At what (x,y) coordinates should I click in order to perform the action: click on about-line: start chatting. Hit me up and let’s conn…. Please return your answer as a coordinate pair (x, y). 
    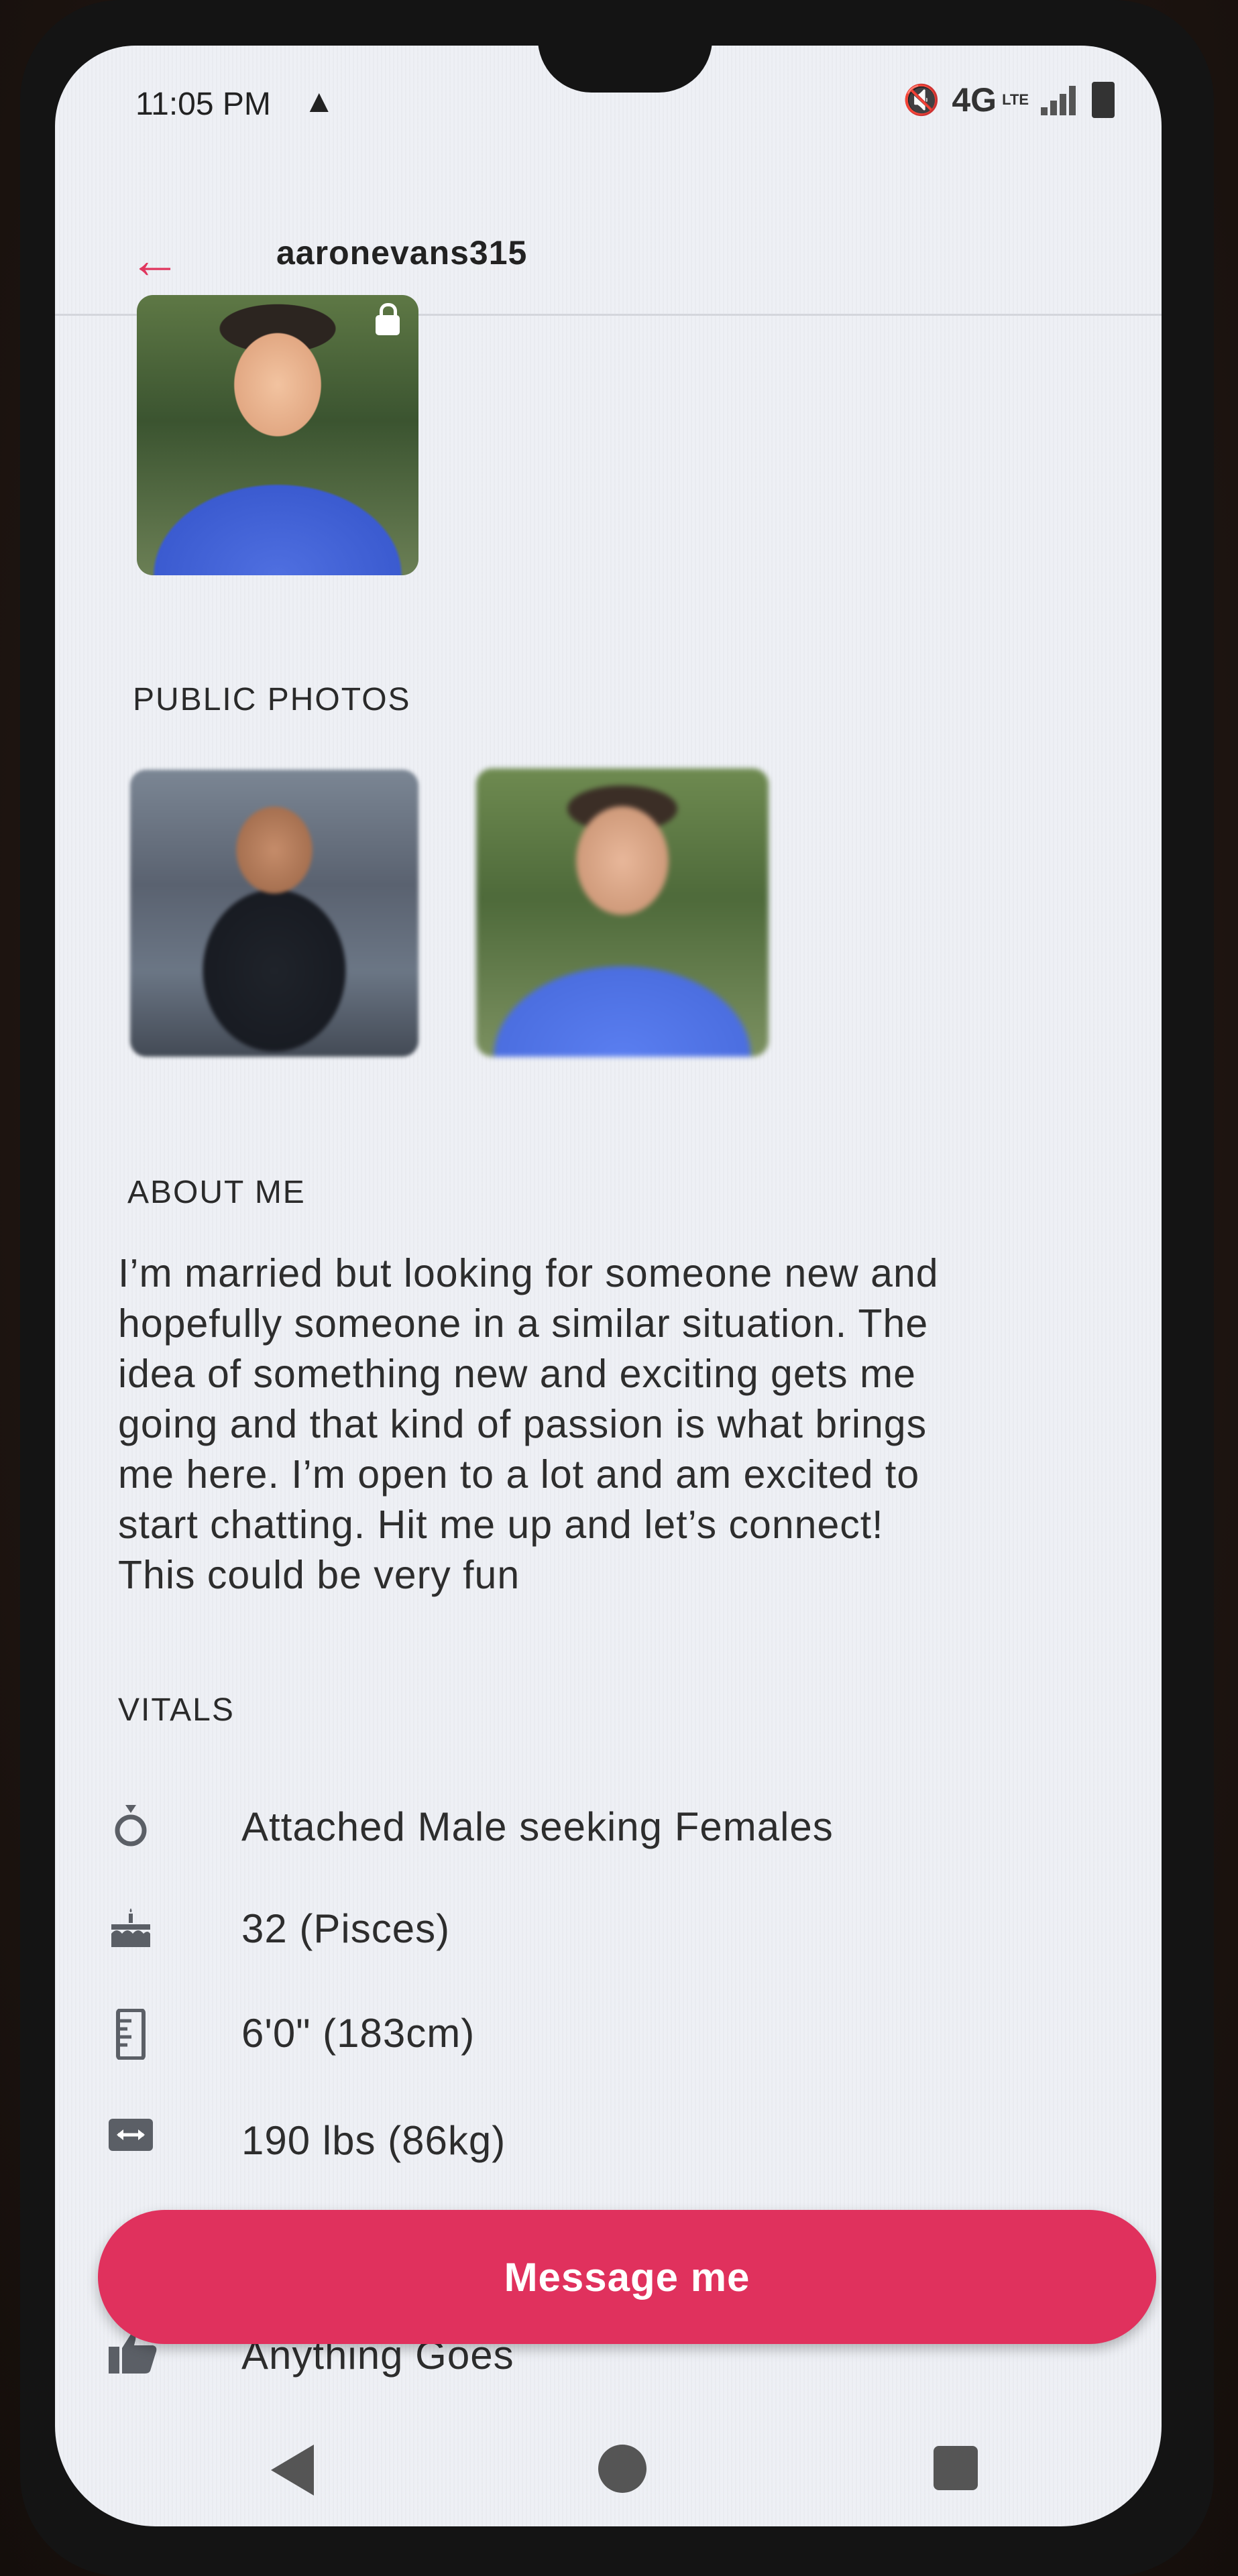
    Looking at the image, I should click on (501, 1525).